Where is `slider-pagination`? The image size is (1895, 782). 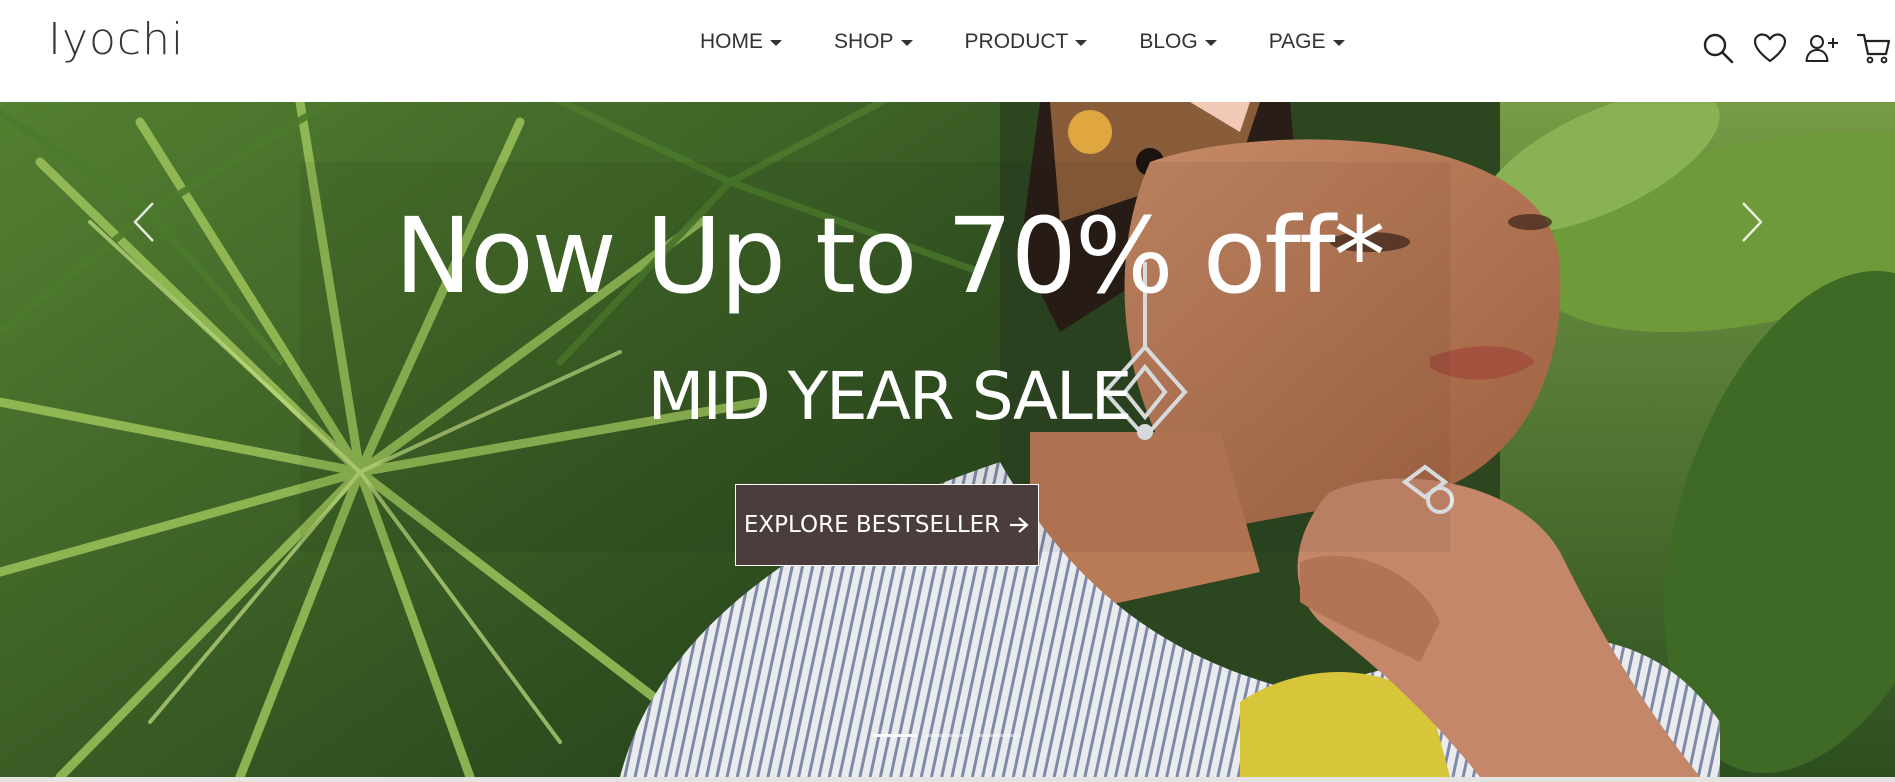
slider-pagination is located at coordinates (951, 735).